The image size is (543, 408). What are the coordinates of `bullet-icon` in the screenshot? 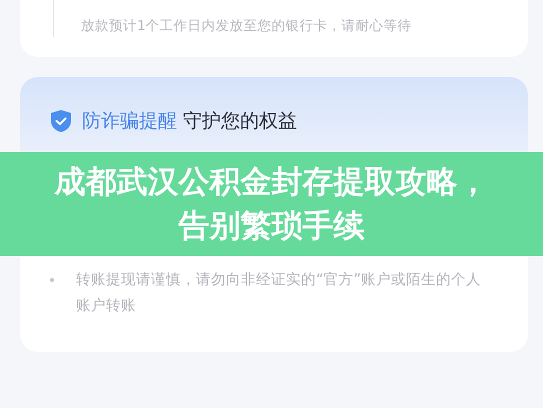 It's located at (52, 280).